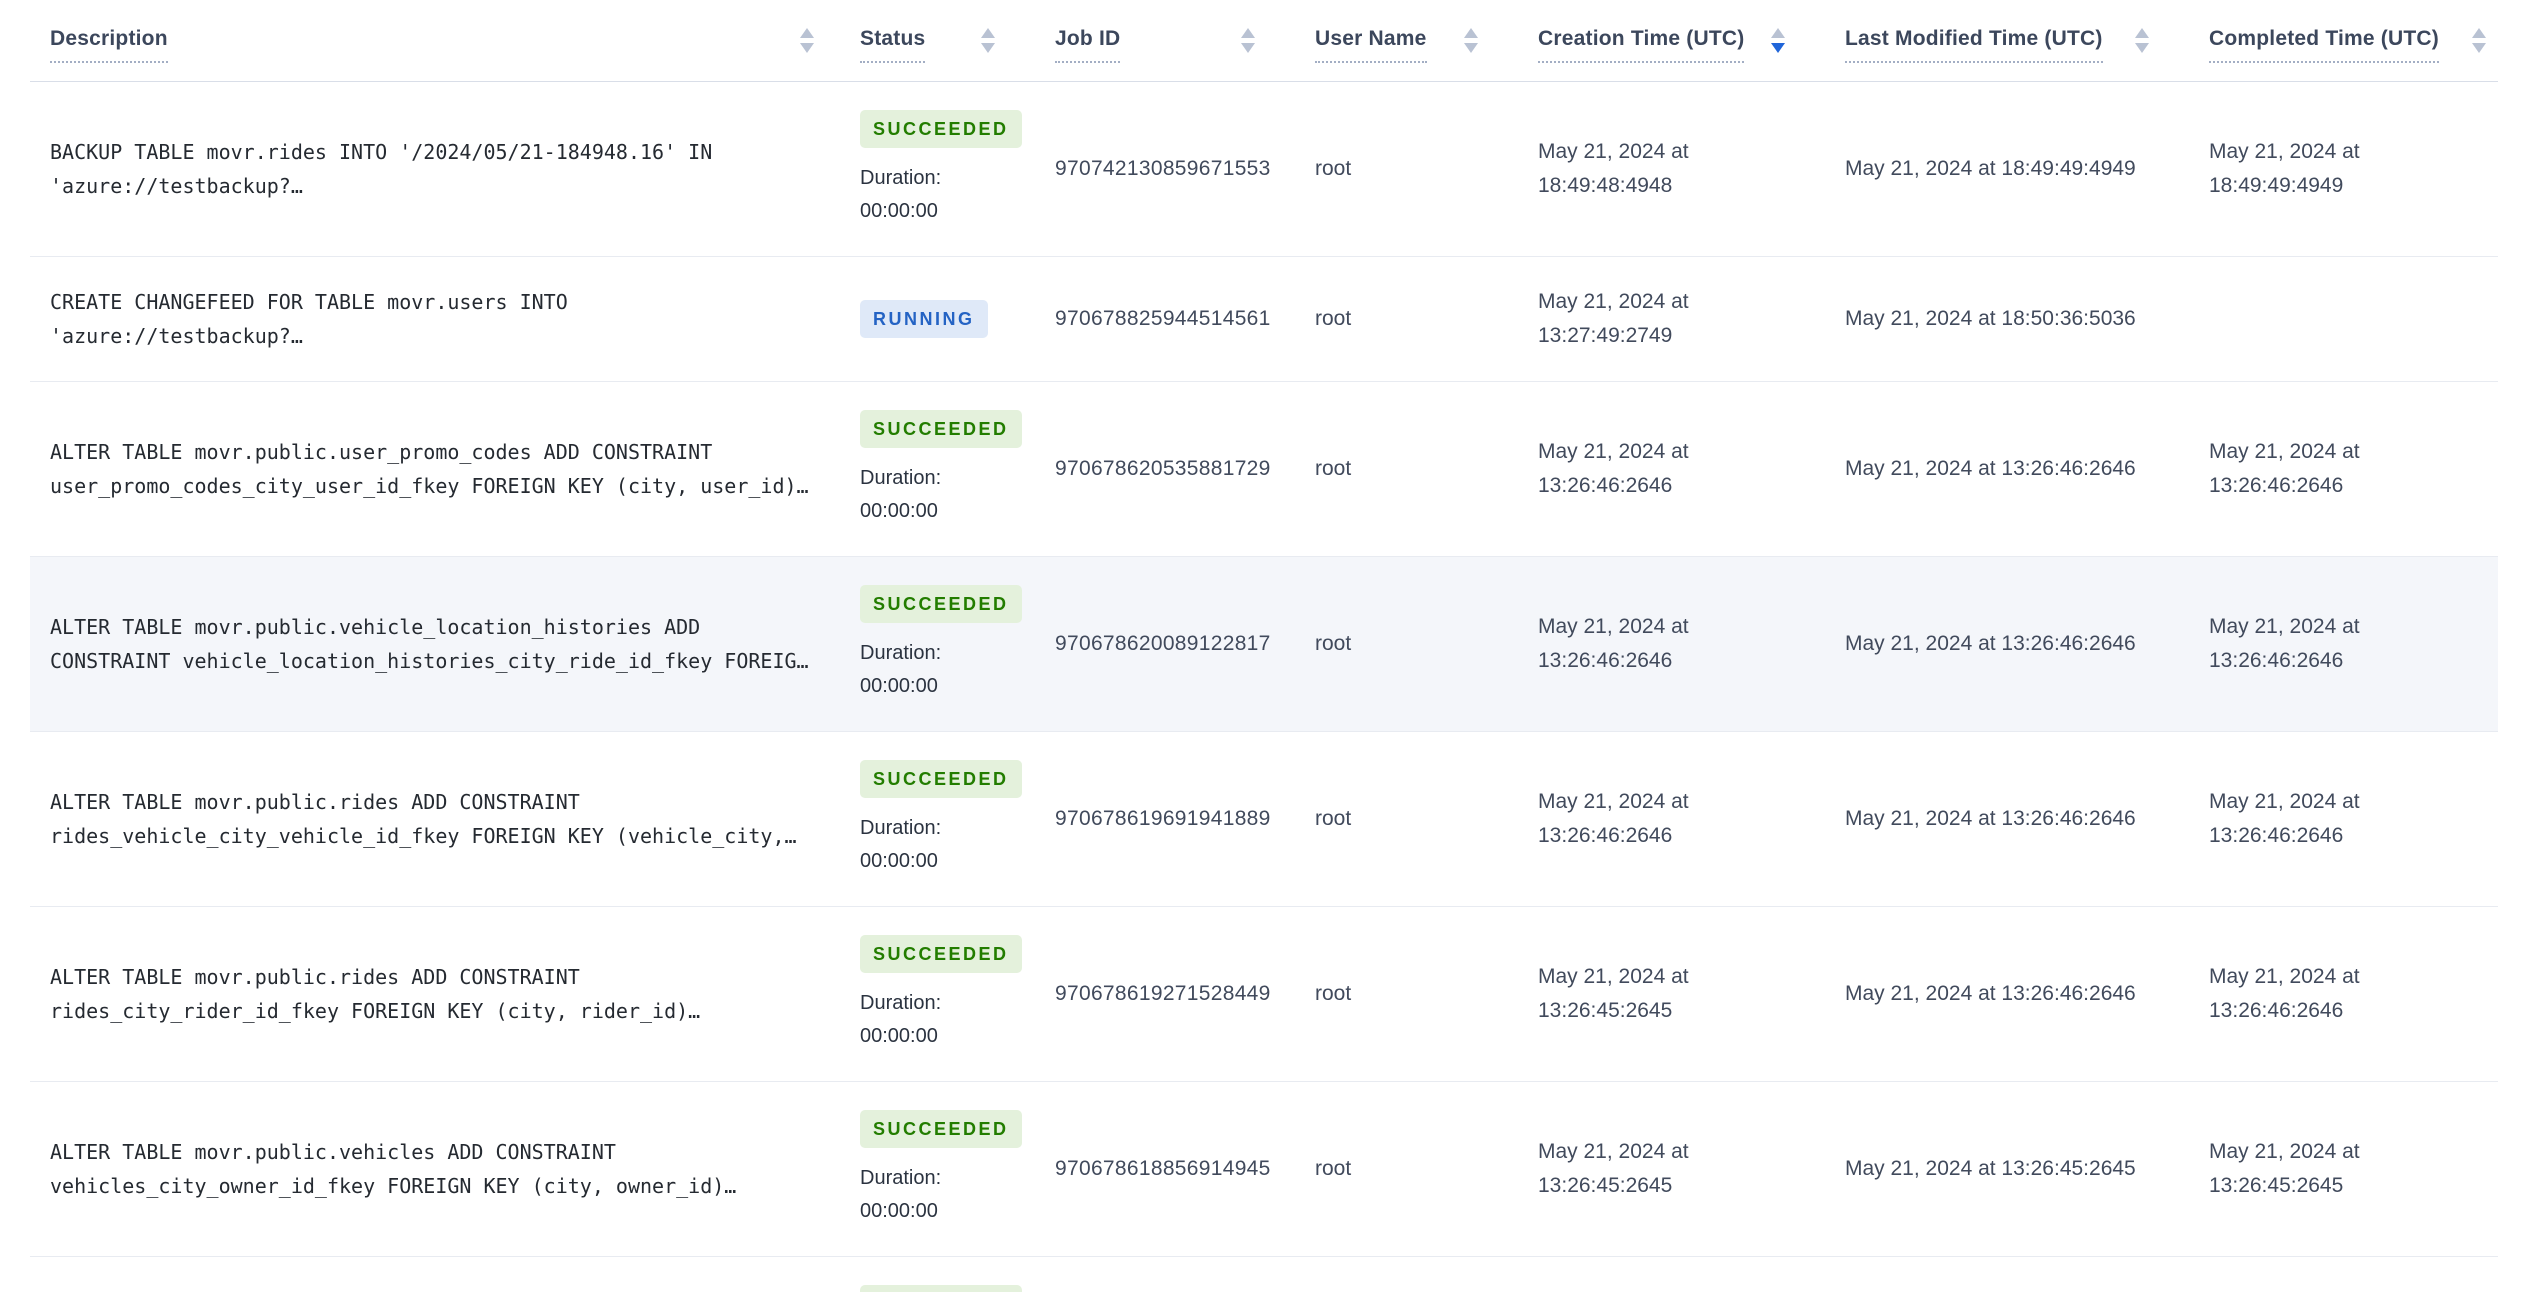  I want to click on job-completed-time: May 21, 2024 at 18:49:49:4949, so click(2284, 168).